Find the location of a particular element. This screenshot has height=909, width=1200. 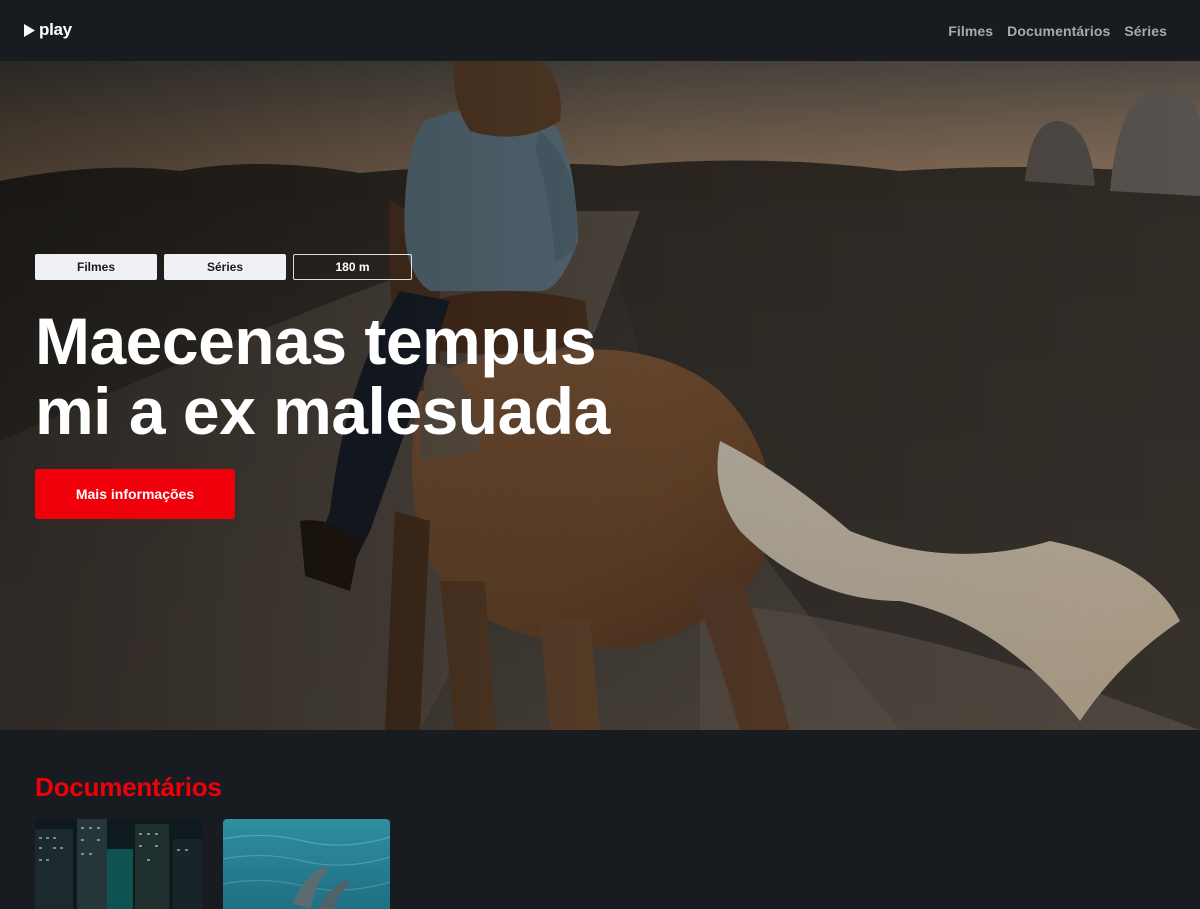

tag-series: Séries is located at coordinates (225, 267).